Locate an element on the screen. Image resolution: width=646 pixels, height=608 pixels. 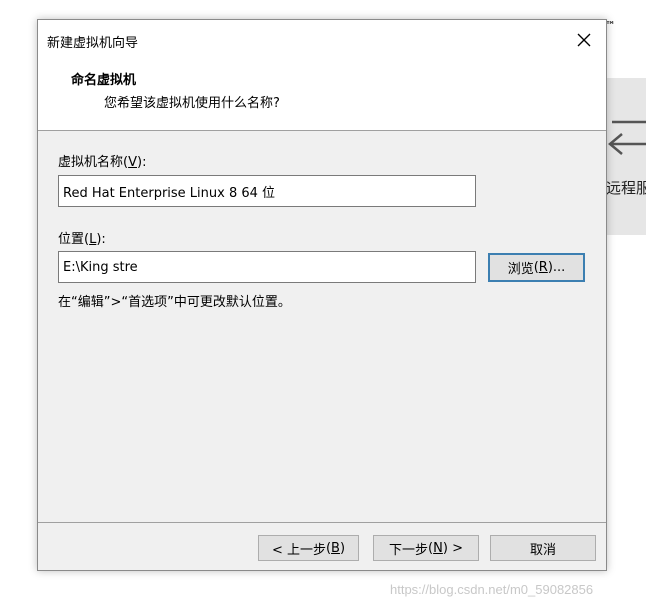
footer-divider is located at coordinates (322, 522).